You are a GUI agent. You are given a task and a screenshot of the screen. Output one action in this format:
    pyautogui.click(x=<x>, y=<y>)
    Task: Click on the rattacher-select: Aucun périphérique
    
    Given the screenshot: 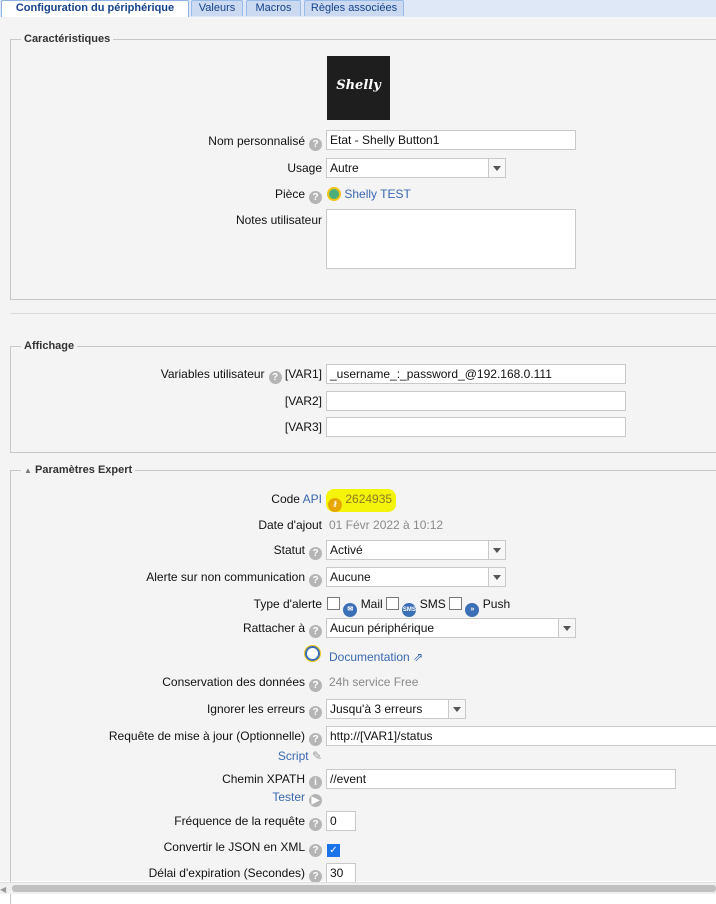 What is the action you would take?
    pyautogui.click(x=451, y=628)
    